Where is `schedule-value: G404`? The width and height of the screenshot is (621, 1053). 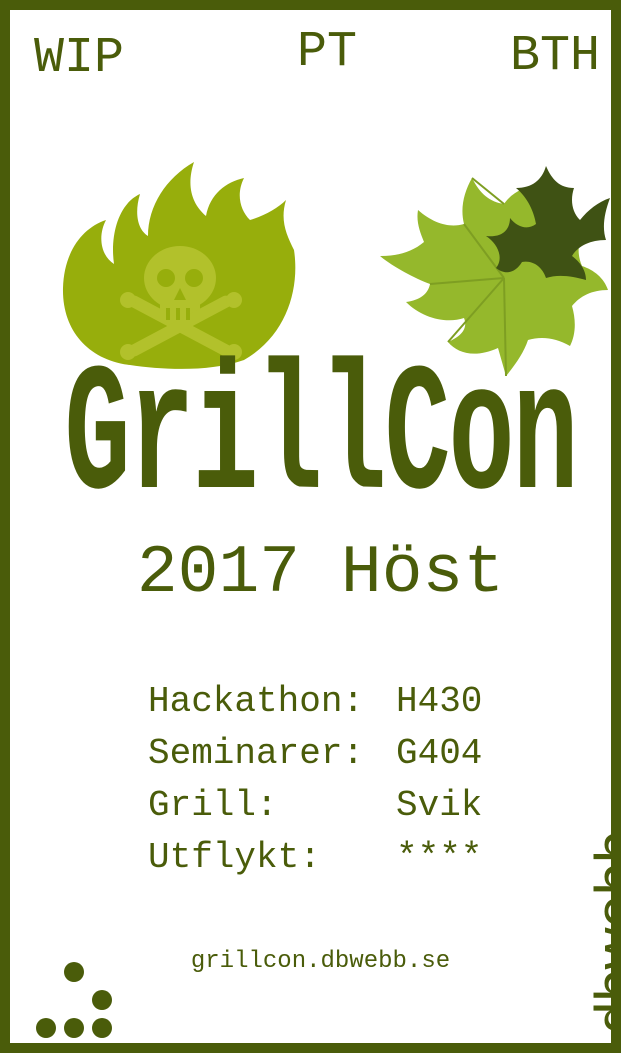
schedule-value: G404 is located at coordinates (439, 753).